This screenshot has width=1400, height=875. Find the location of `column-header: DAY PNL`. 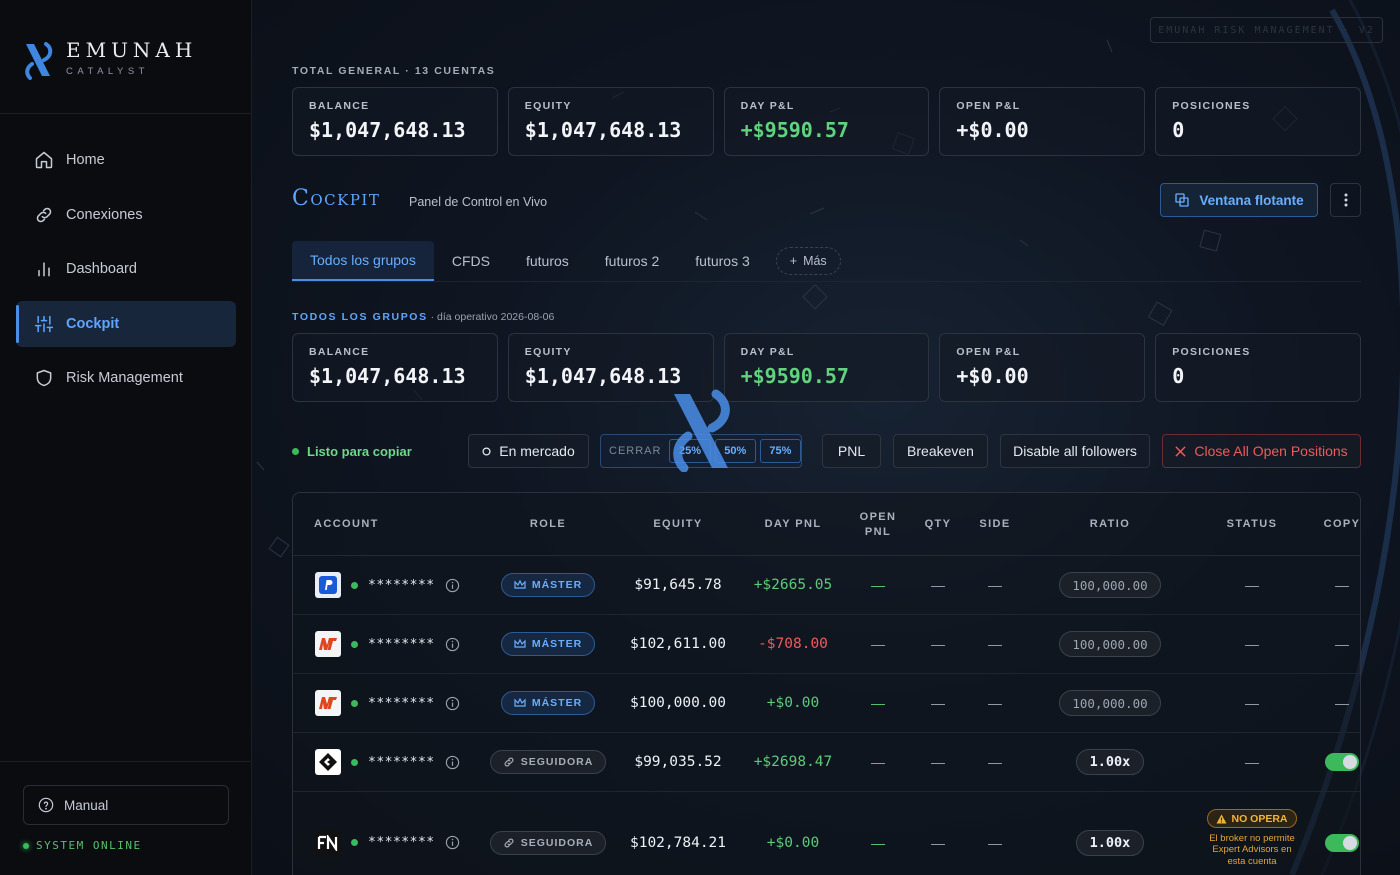

column-header: DAY PNL is located at coordinates (793, 524).